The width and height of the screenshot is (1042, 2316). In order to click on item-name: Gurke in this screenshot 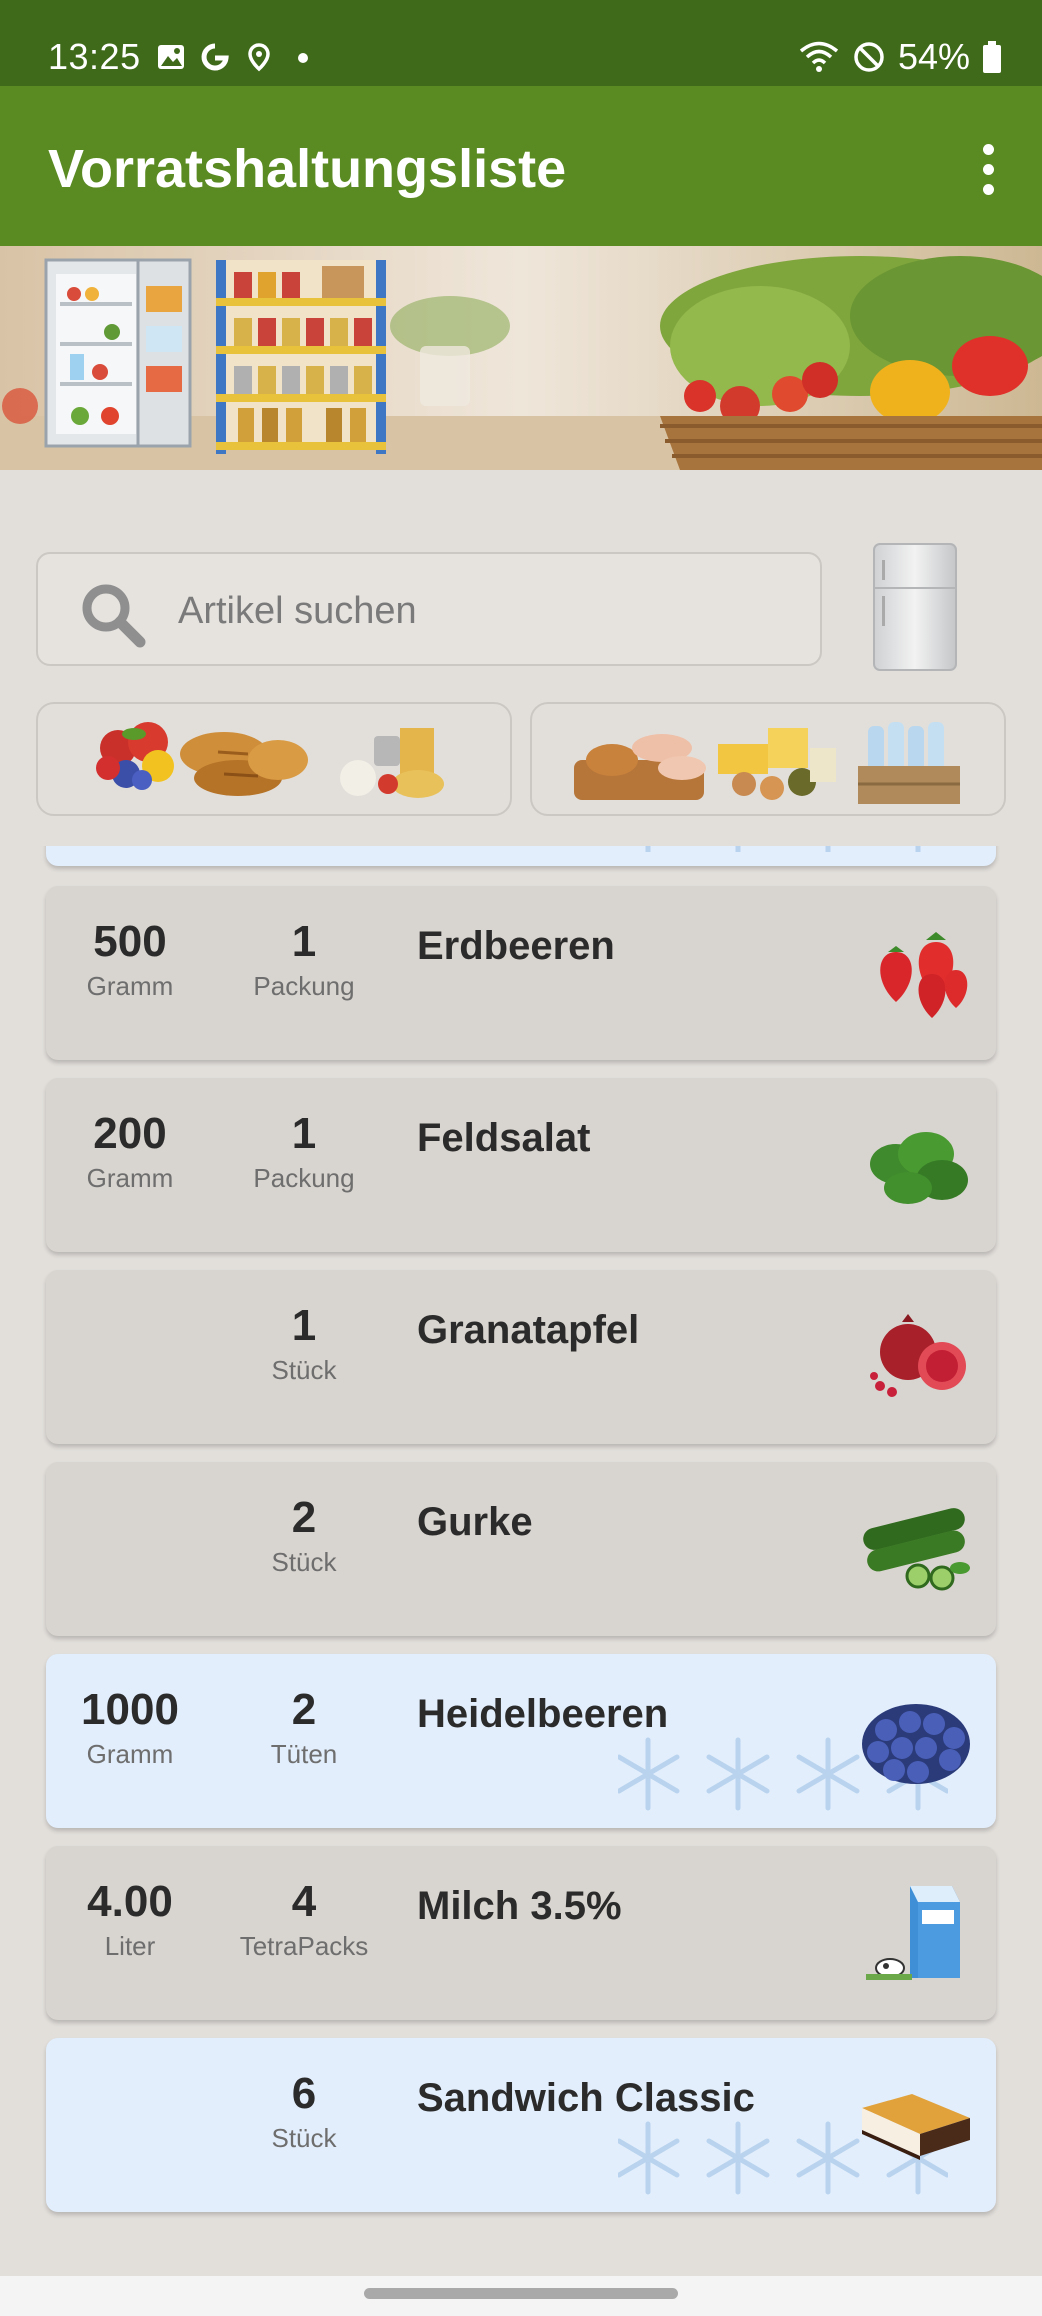, I will do `click(475, 1522)`.